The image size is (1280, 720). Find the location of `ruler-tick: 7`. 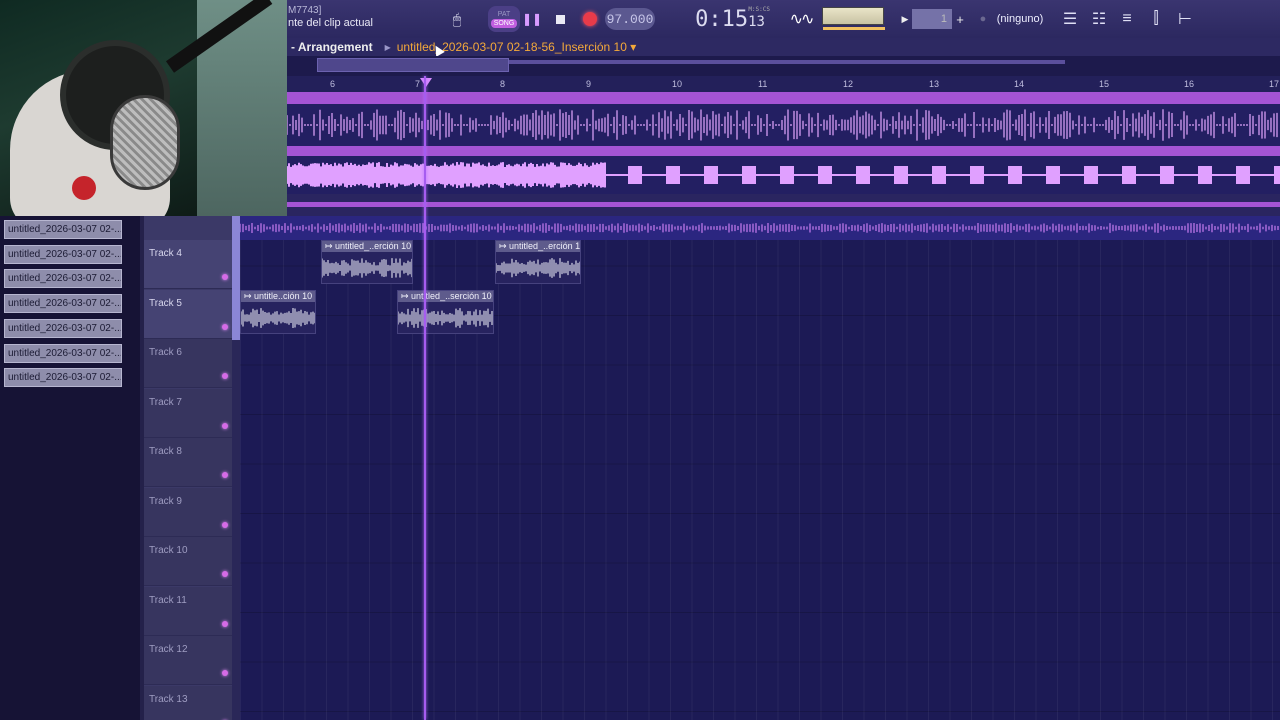

ruler-tick: 7 is located at coordinates (418, 84).